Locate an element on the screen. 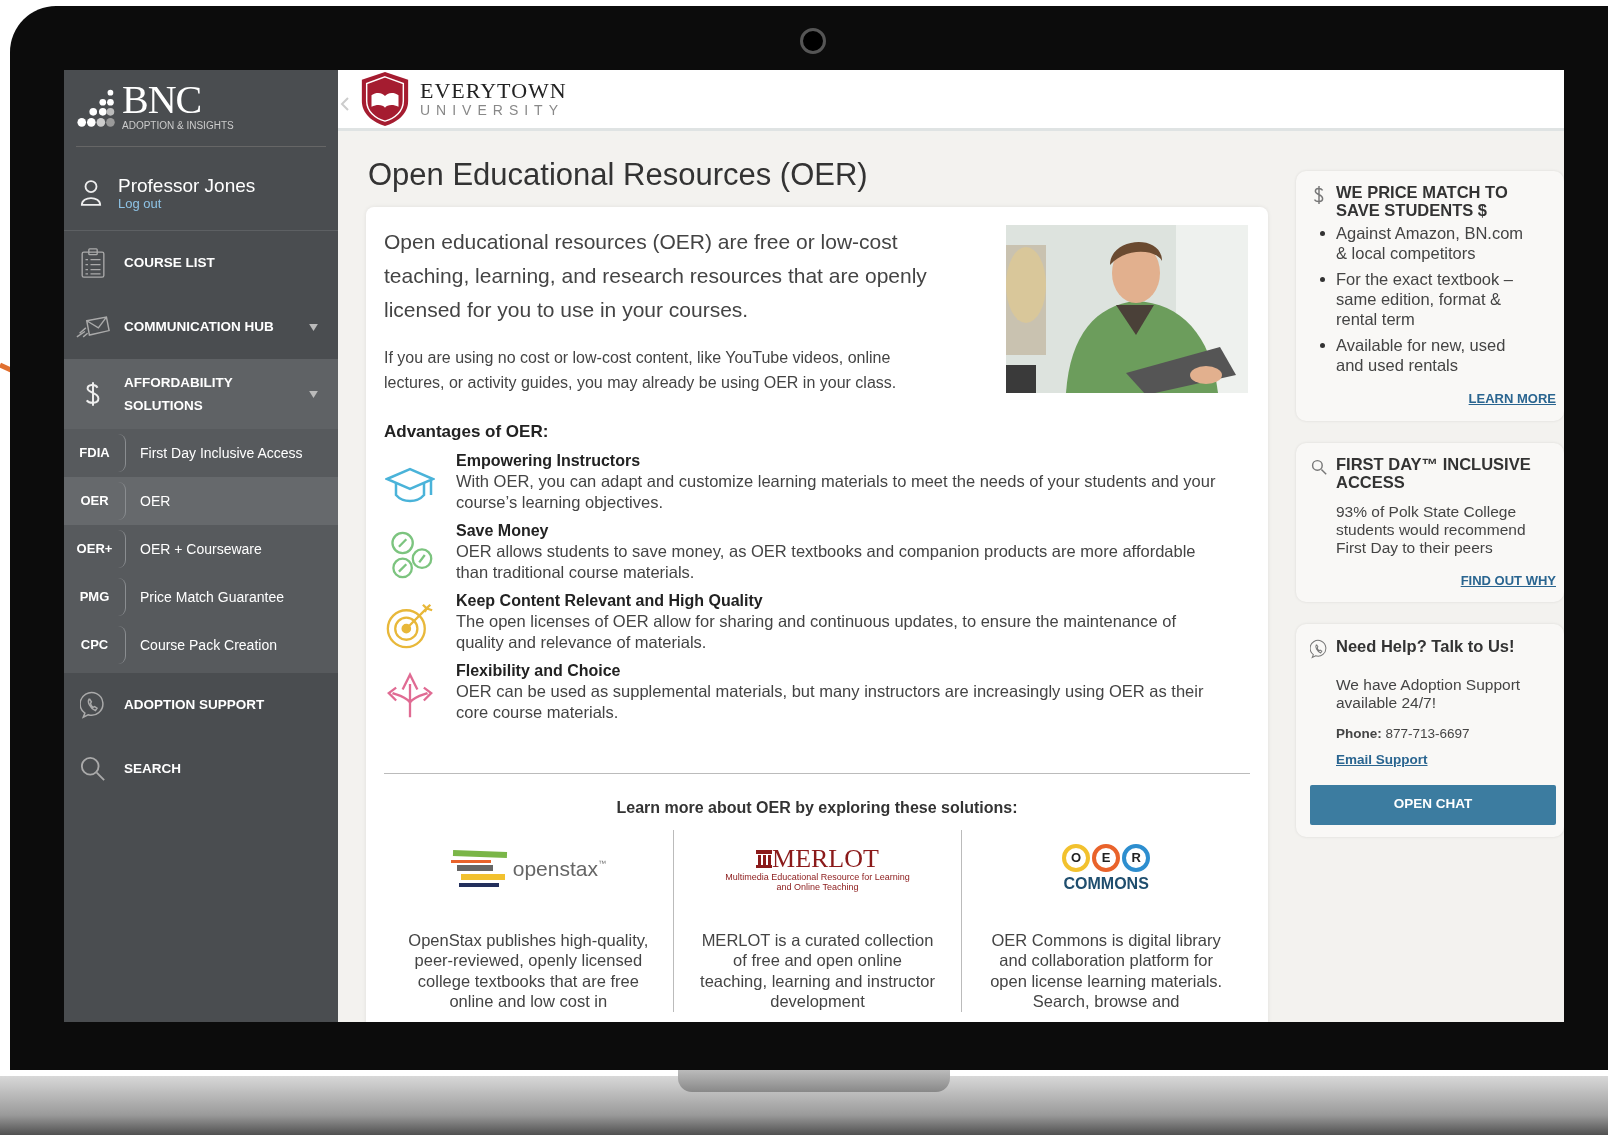 The width and height of the screenshot is (1608, 1135). search-icon is located at coordinates (93, 769).